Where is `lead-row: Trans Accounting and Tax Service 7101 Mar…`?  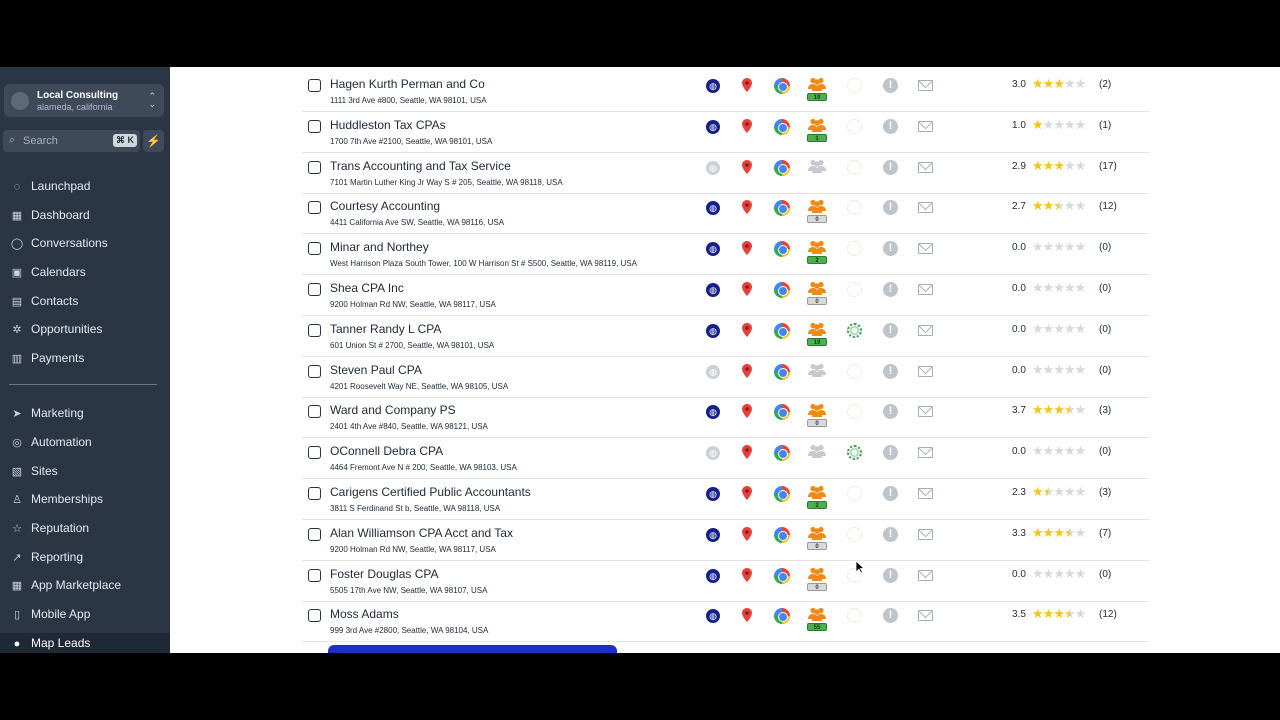 lead-row: Trans Accounting and Tax Service 7101 Mar… is located at coordinates (725, 173).